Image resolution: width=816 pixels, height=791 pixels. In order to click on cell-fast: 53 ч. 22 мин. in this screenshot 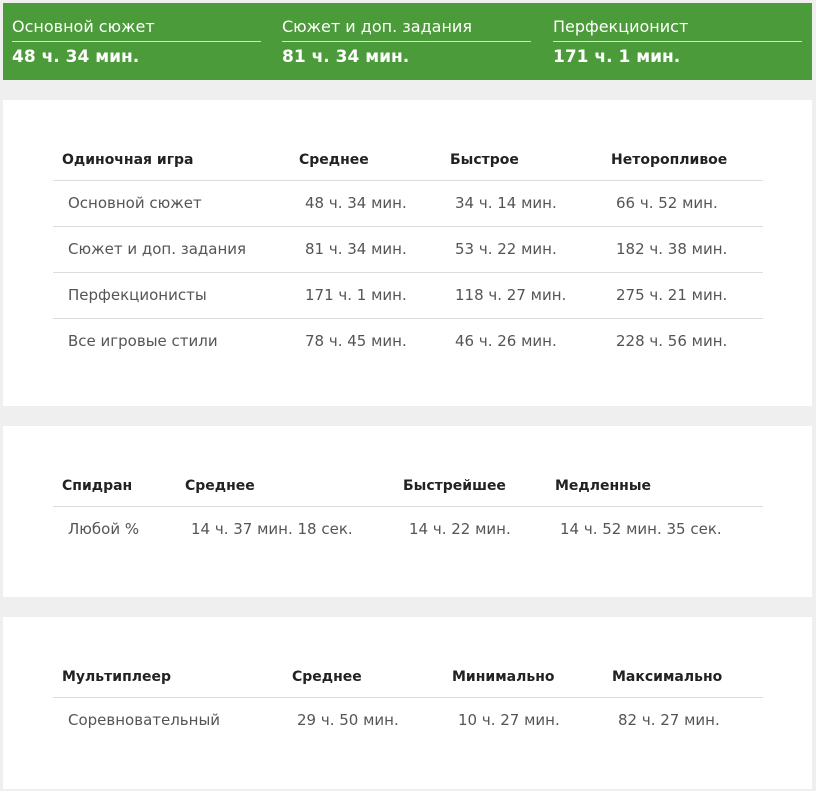, I will do `click(506, 249)`.